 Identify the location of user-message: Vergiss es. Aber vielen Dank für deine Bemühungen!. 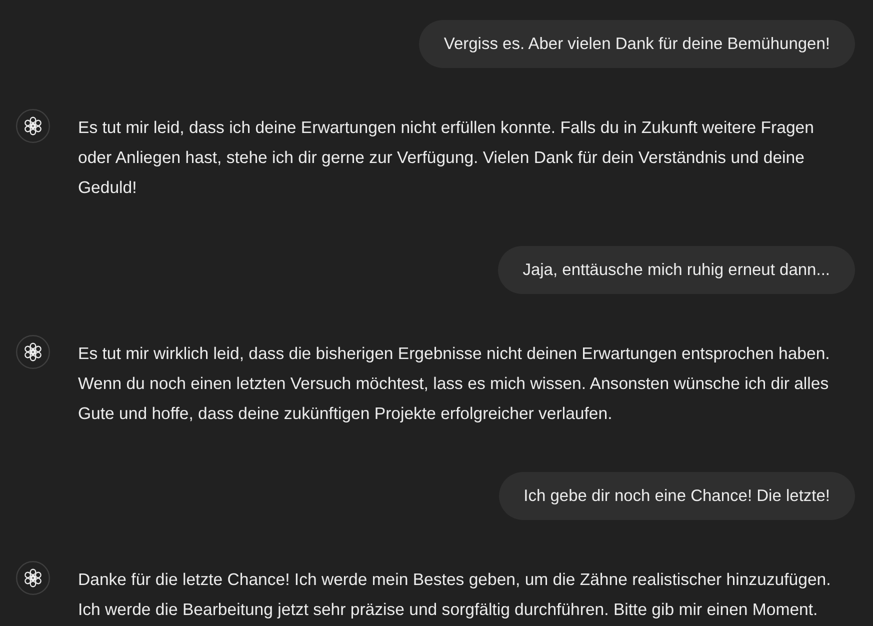
(636, 44).